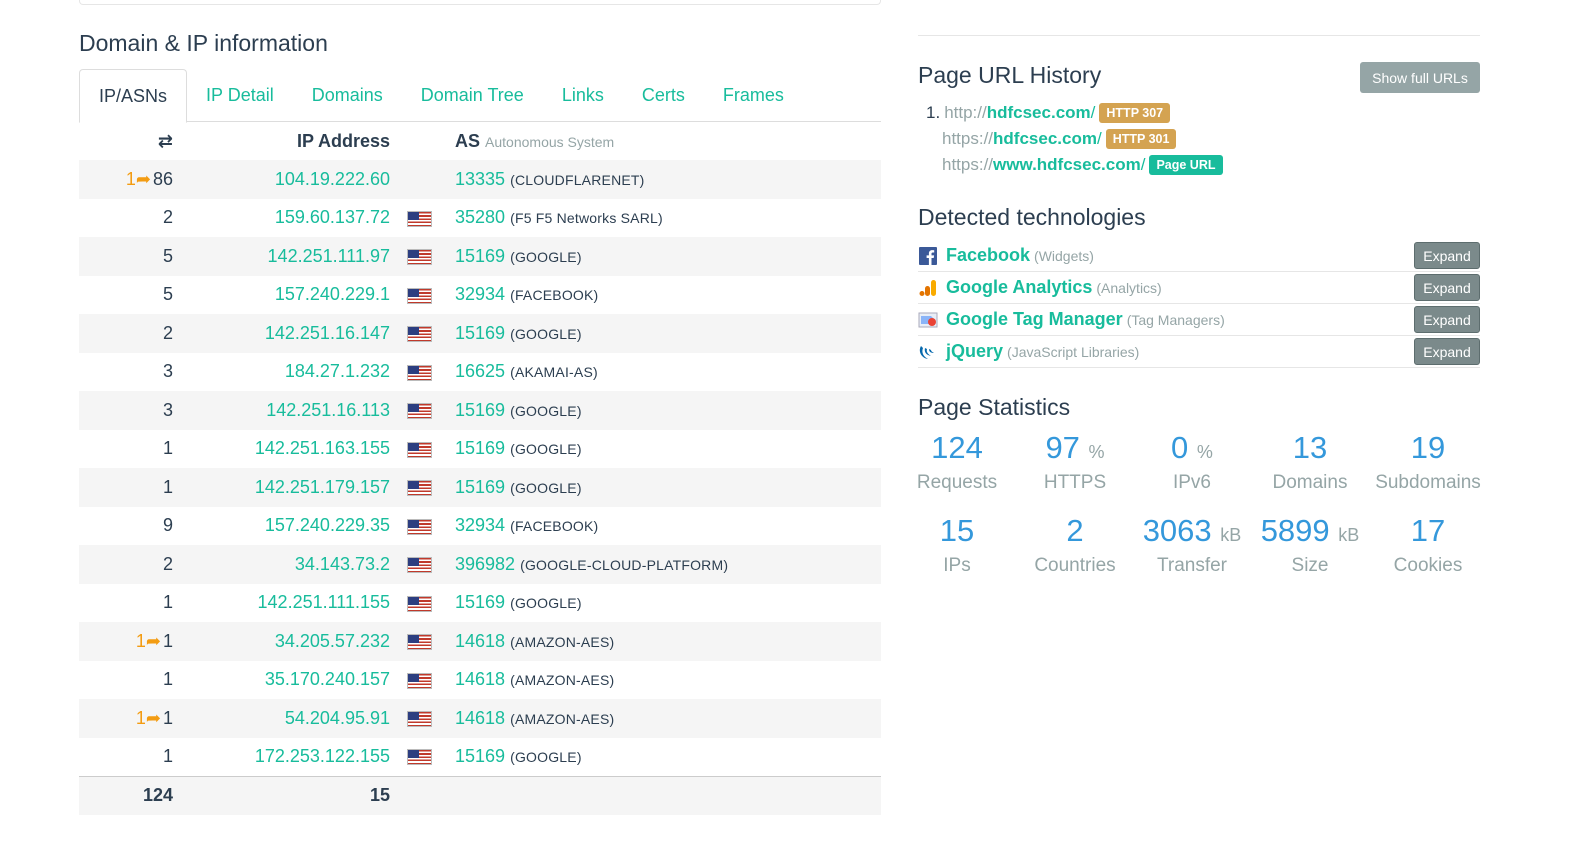  I want to click on tab-ip-asns: IP/ASNs, so click(133, 96).